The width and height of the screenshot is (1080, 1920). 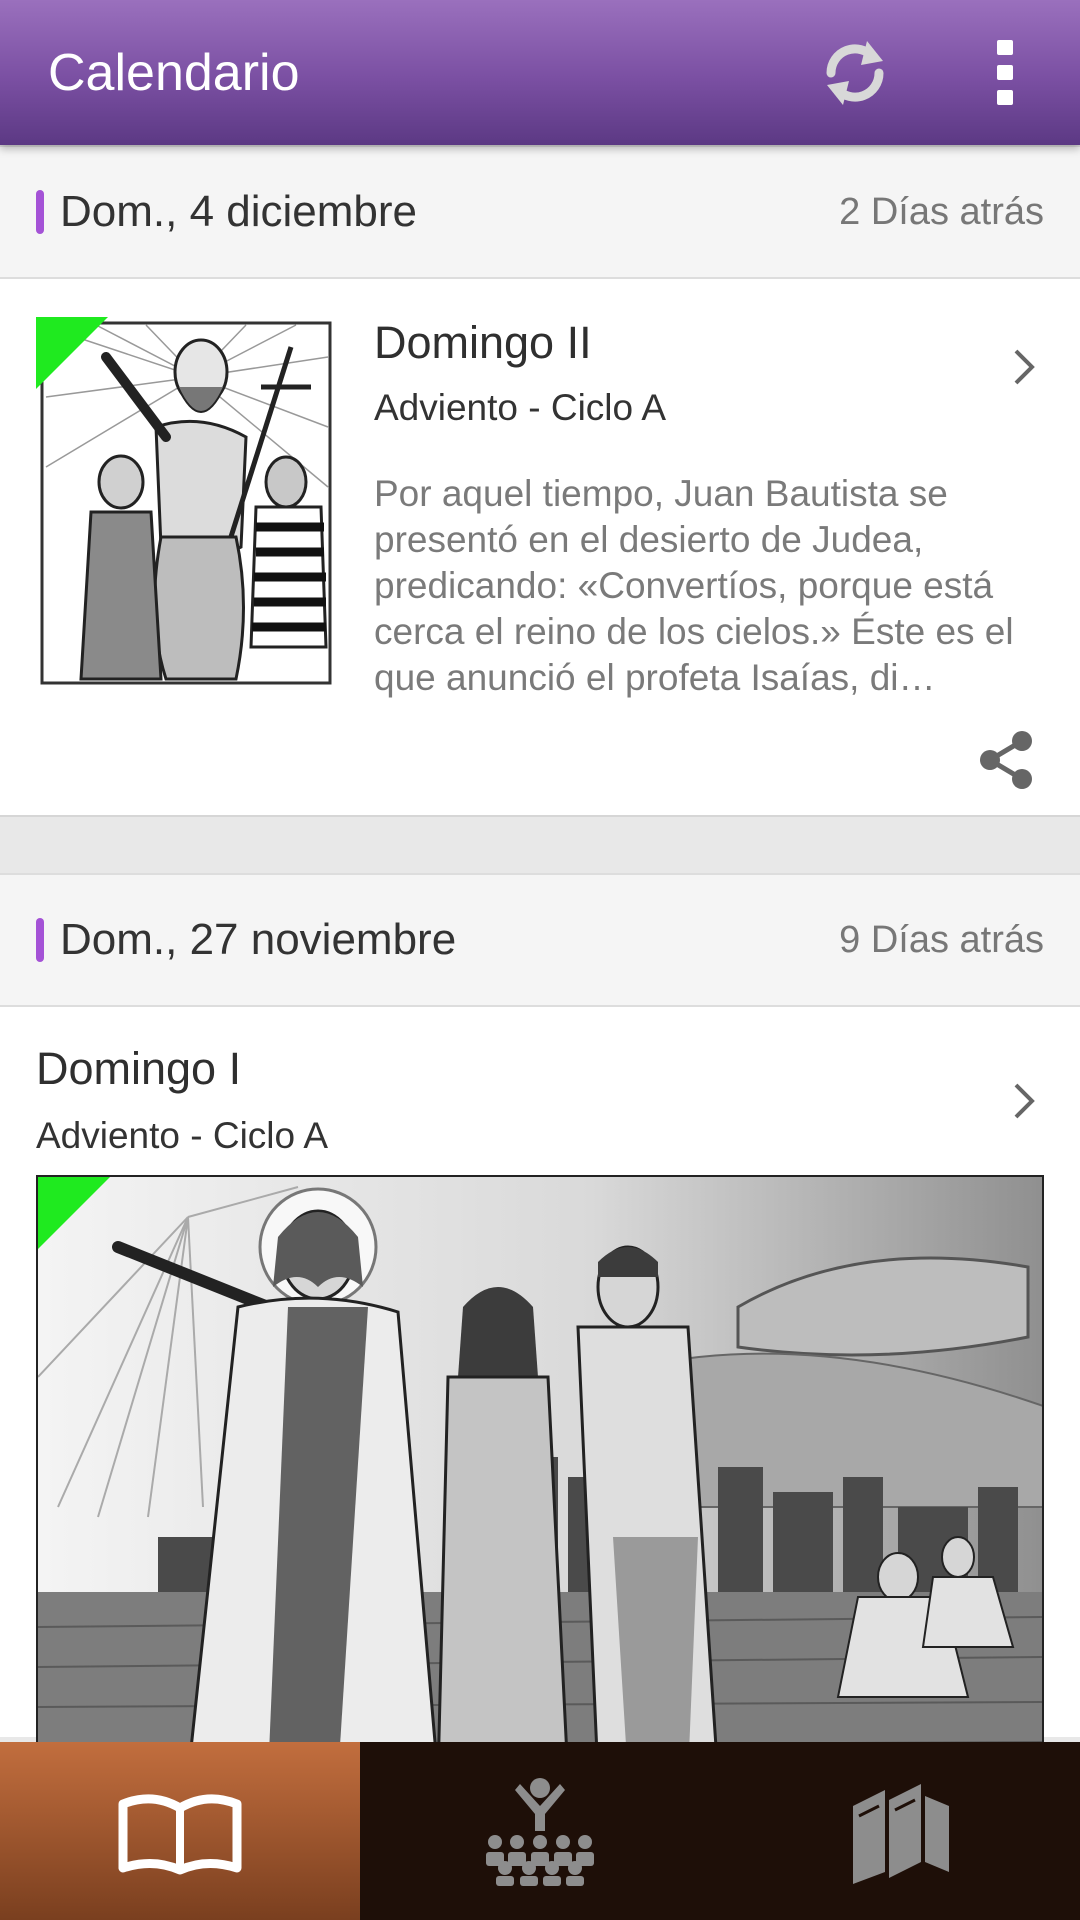 What do you see at coordinates (540, 72) in the screenshot?
I see `app-bar: Calendario` at bounding box center [540, 72].